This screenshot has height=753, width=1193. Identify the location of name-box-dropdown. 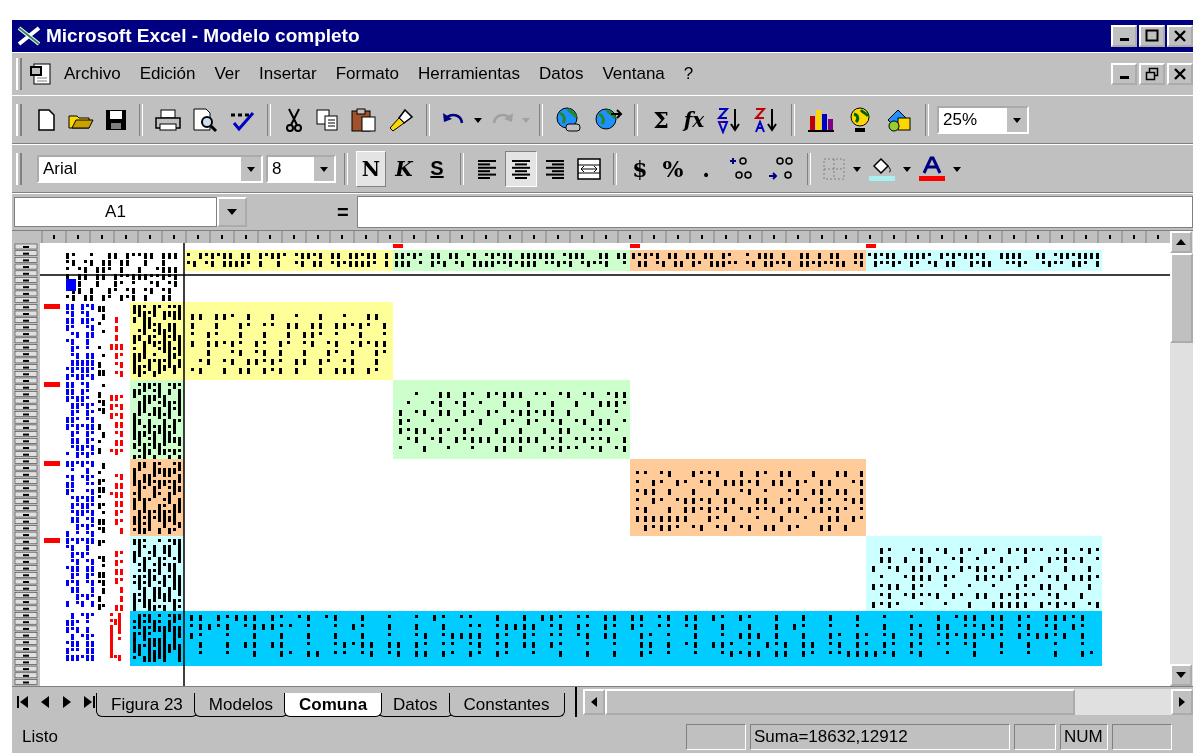
(232, 212).